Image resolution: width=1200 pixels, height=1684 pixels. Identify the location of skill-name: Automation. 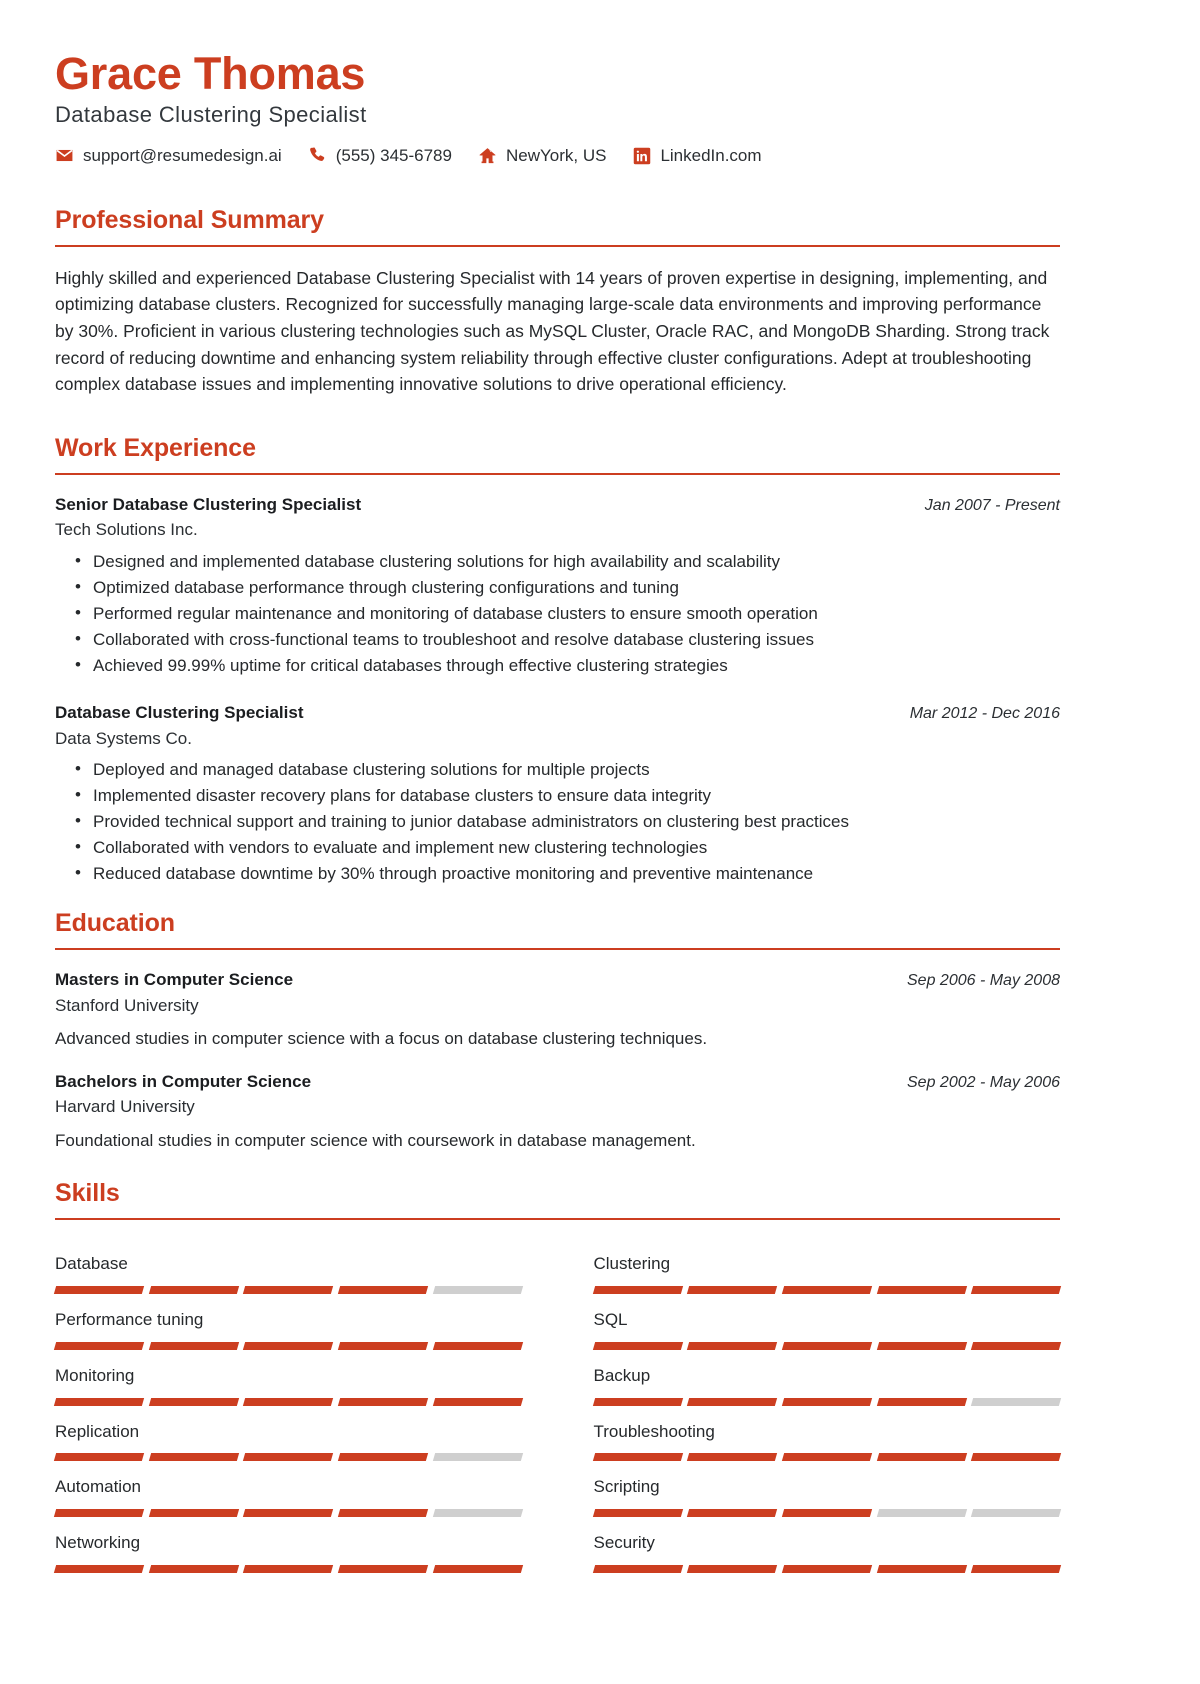
(98, 1487).